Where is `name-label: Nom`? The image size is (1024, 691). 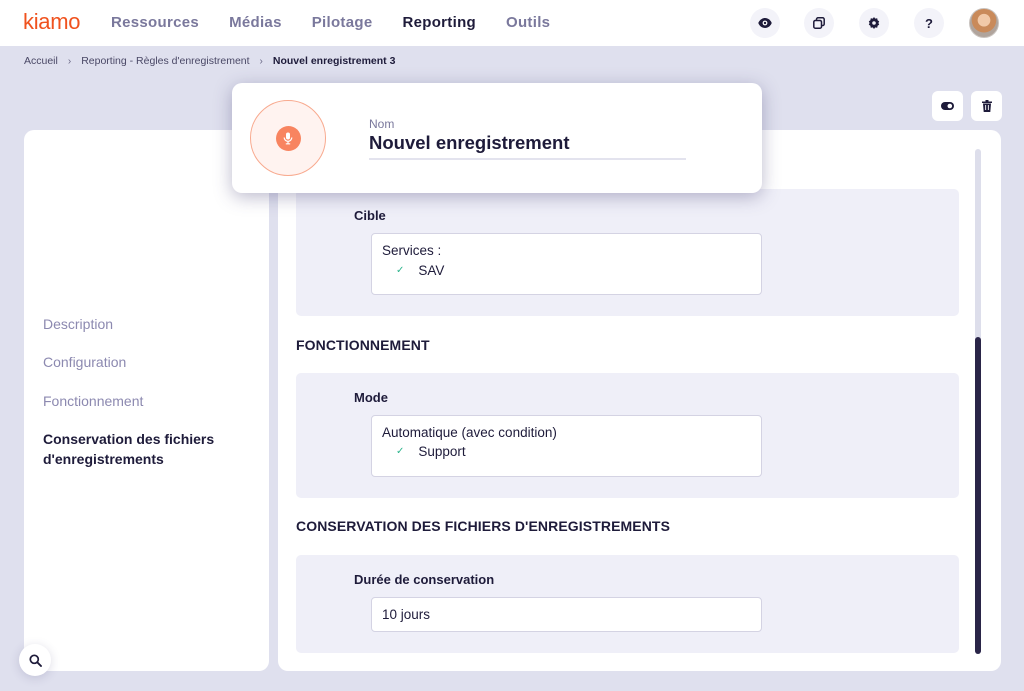 name-label: Nom is located at coordinates (382, 124).